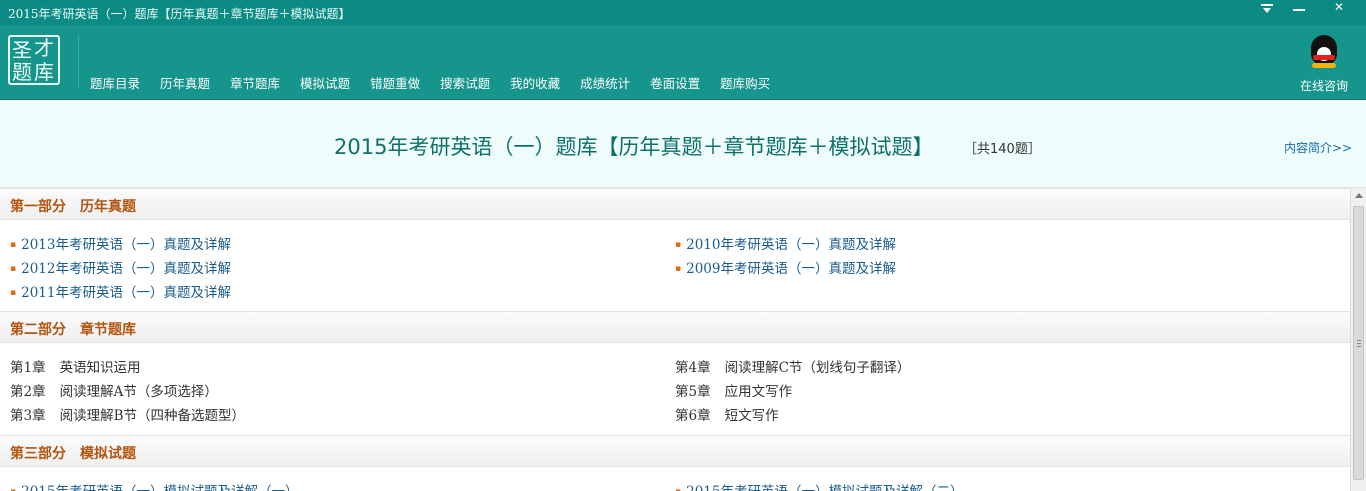 This screenshot has width=1366, height=491. What do you see at coordinates (817, 368) in the screenshot?
I see `chapter-title: 阅读理解C节（划线句子翻译）` at bounding box center [817, 368].